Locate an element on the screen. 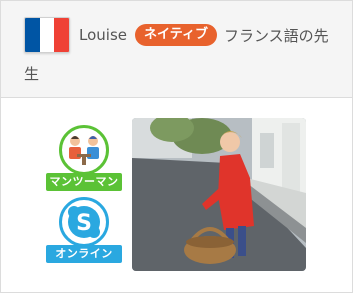 Image resolution: width=353 pixels, height=293 pixels. france-flag-icon is located at coordinates (47, 35).